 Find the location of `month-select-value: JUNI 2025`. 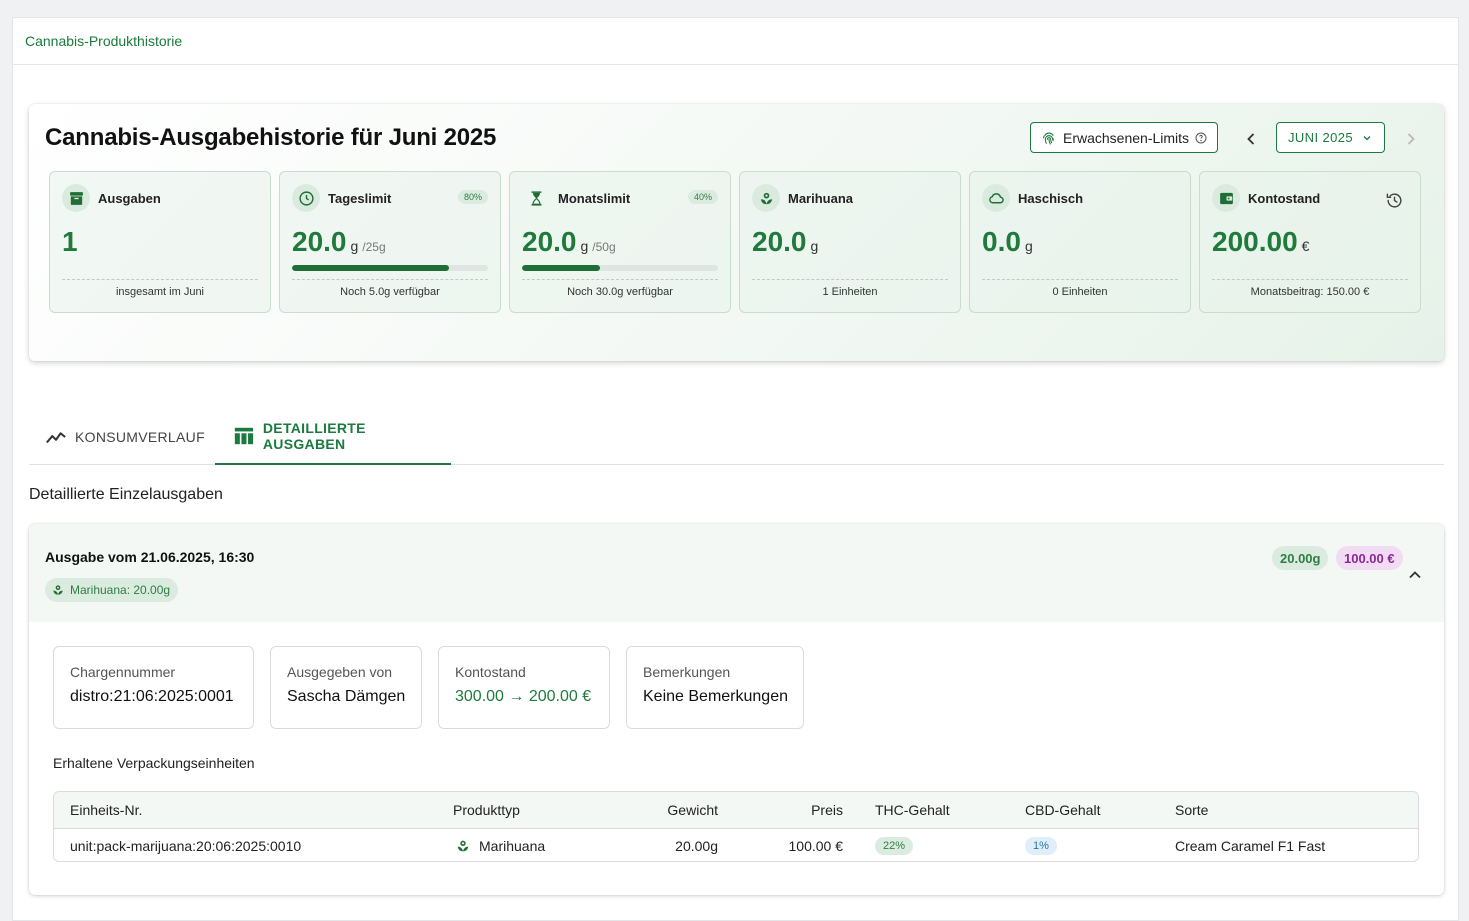

month-select-value: JUNI 2025 is located at coordinates (1320, 137).